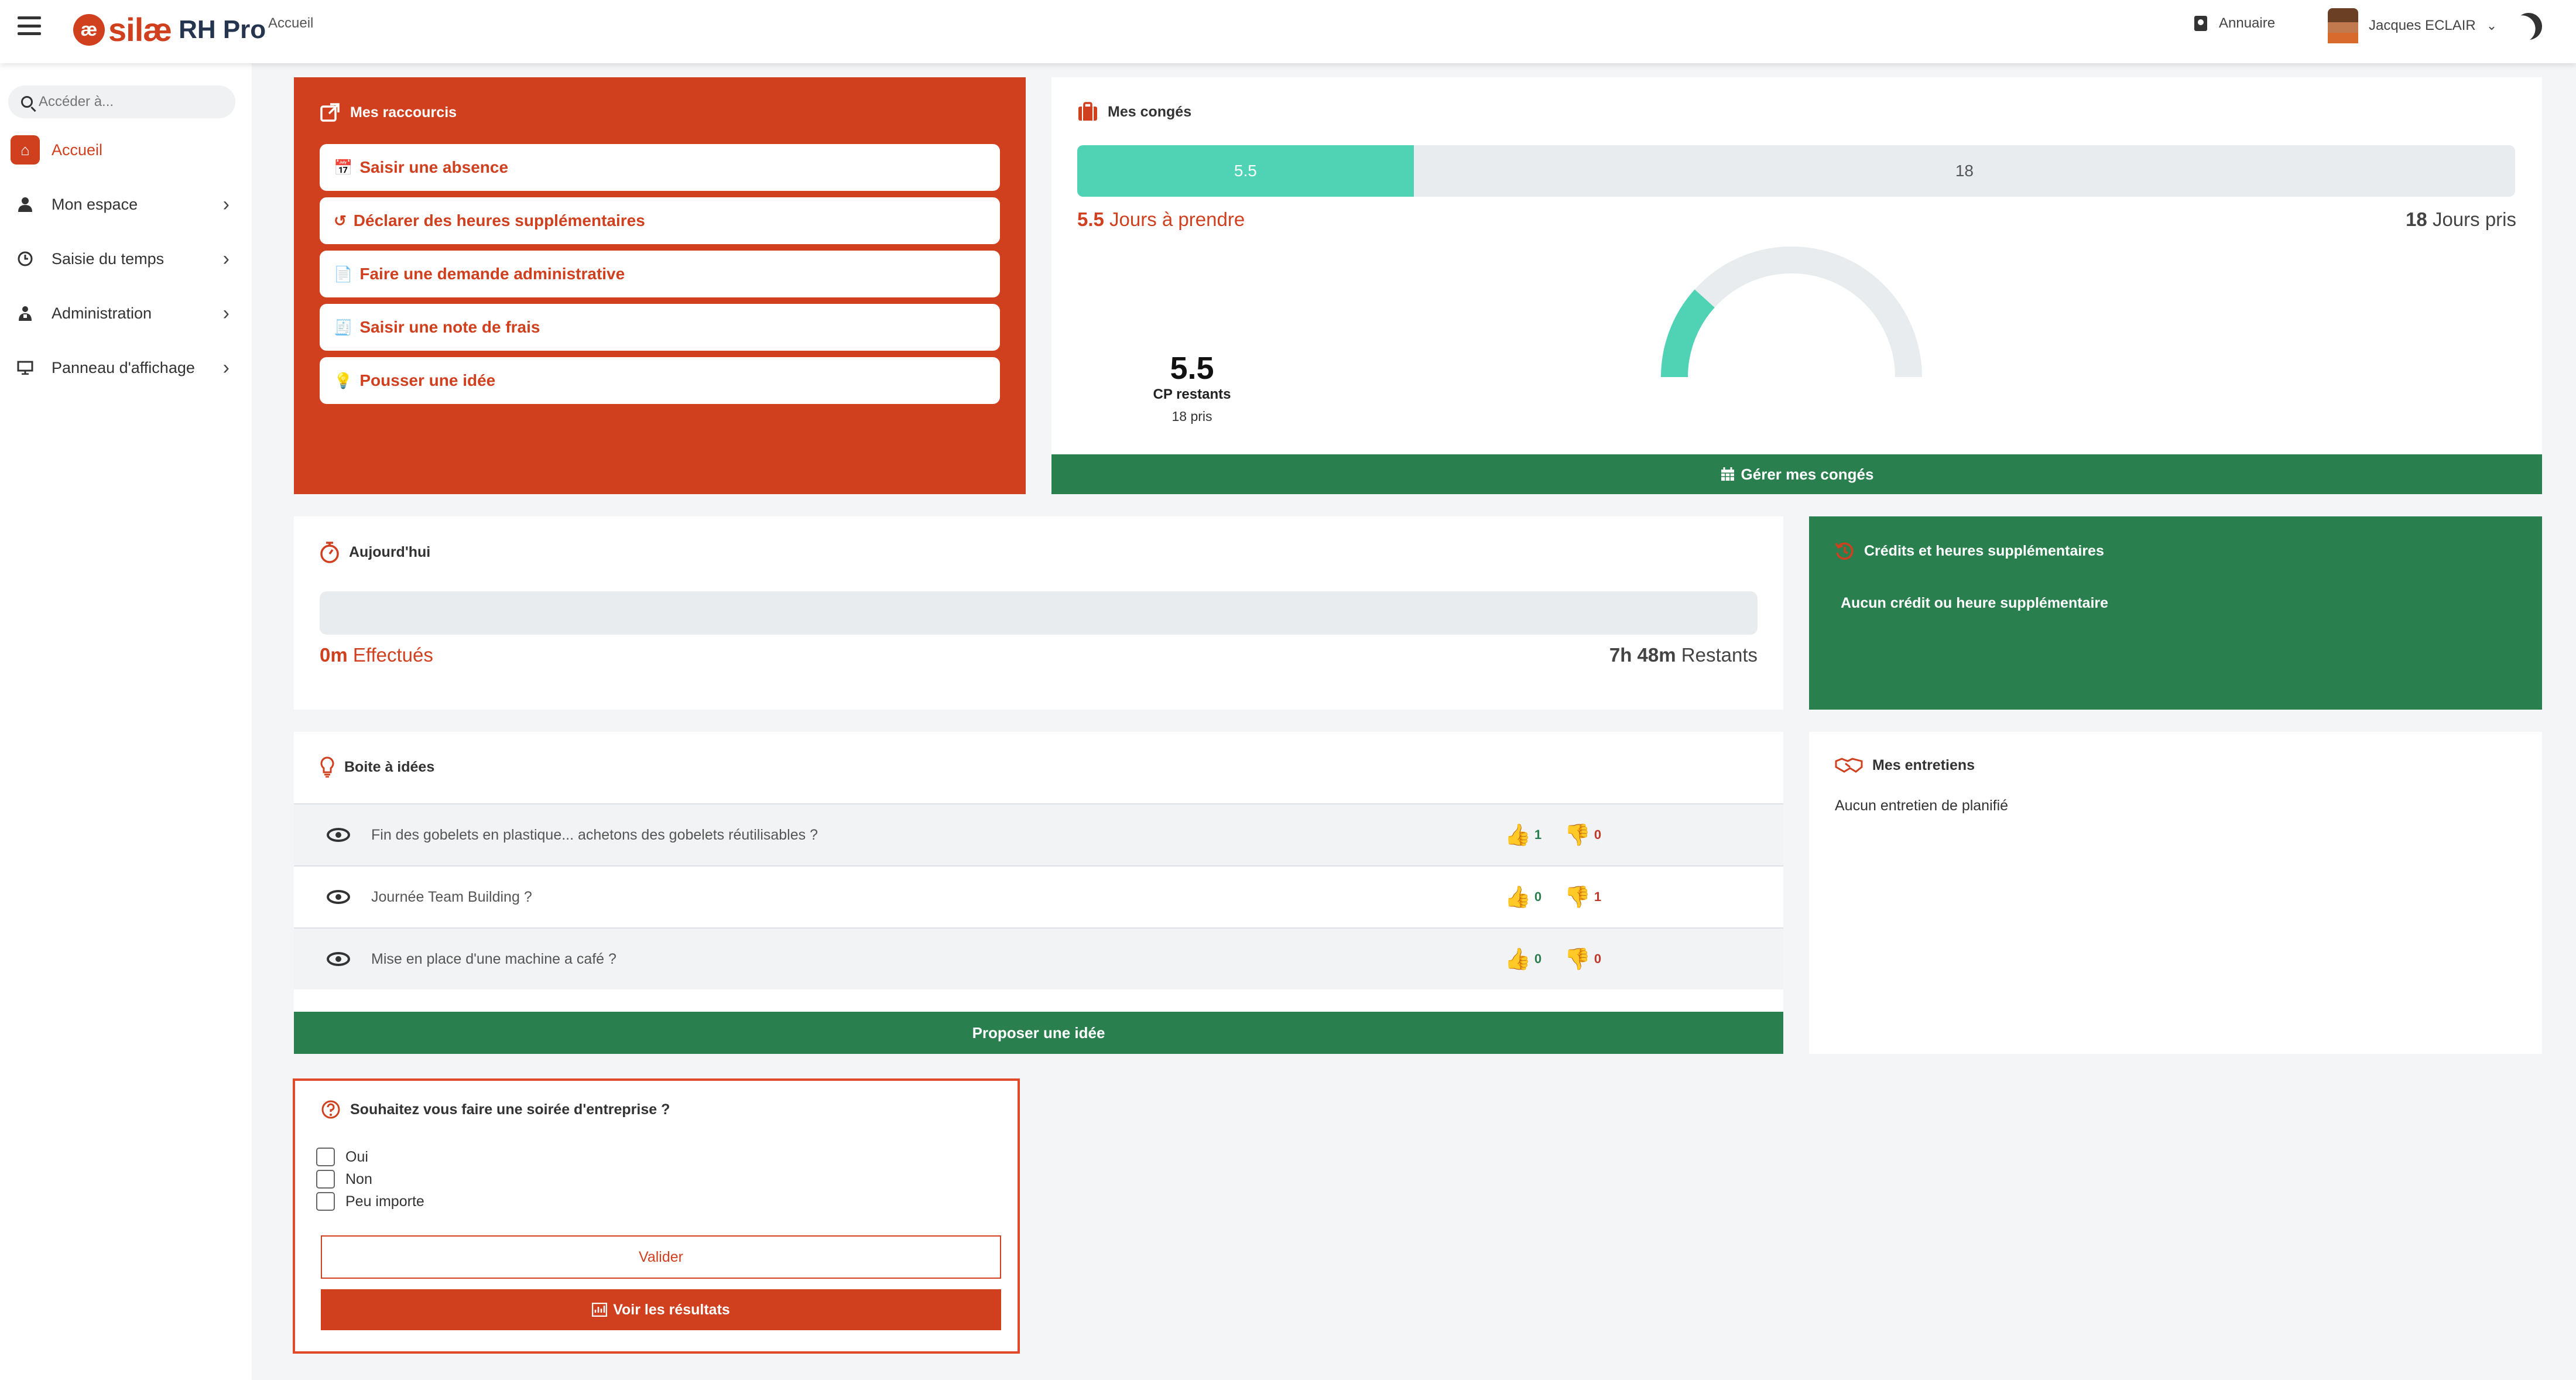 This screenshot has height=1380, width=2576. Describe the element at coordinates (1844, 551) in the screenshot. I see `history-icon` at that location.